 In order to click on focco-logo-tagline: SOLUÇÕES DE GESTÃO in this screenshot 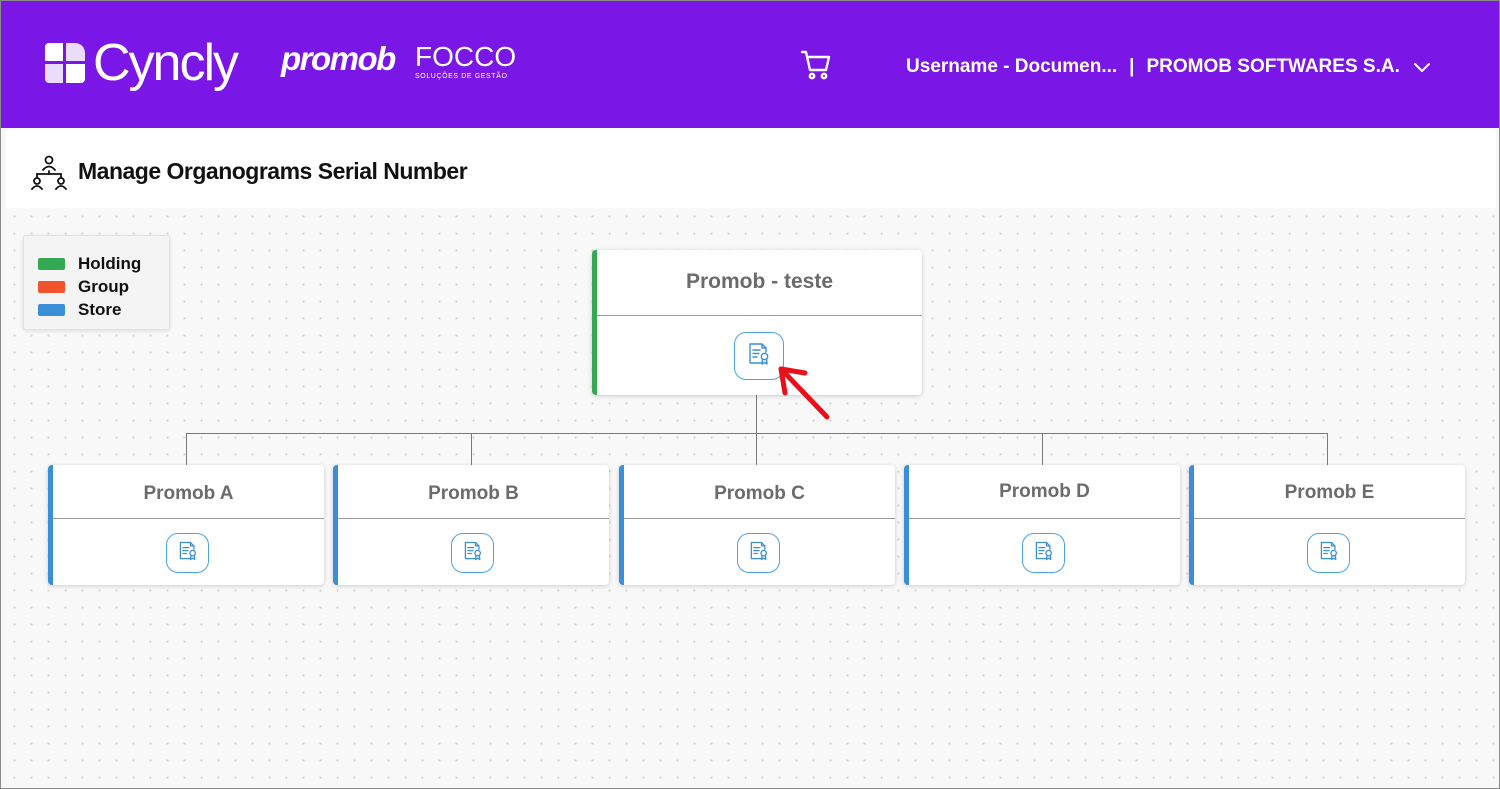, I will do `click(461, 76)`.